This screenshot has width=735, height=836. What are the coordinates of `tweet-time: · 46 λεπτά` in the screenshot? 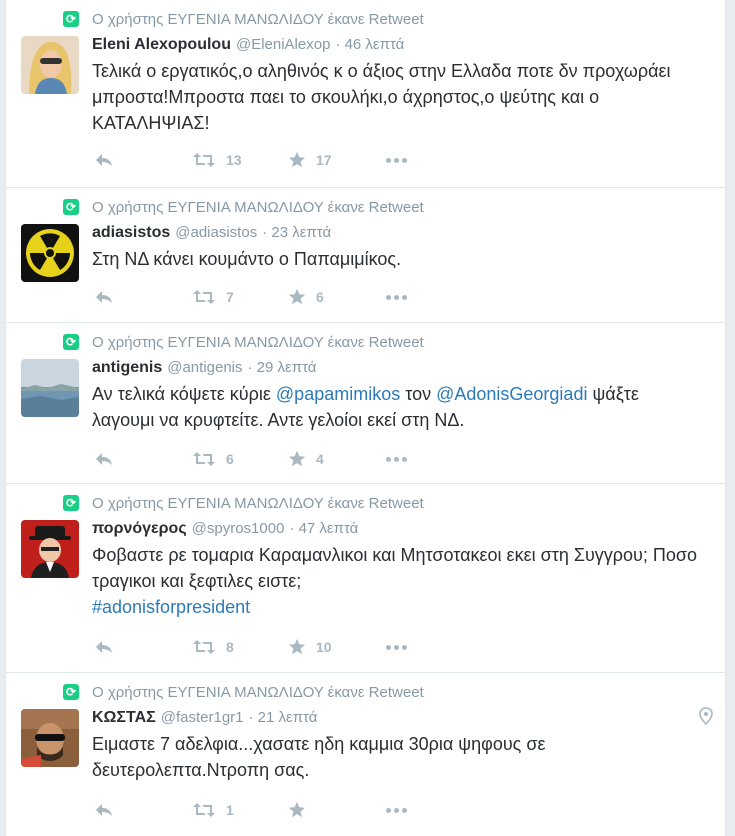 It's located at (369, 44).